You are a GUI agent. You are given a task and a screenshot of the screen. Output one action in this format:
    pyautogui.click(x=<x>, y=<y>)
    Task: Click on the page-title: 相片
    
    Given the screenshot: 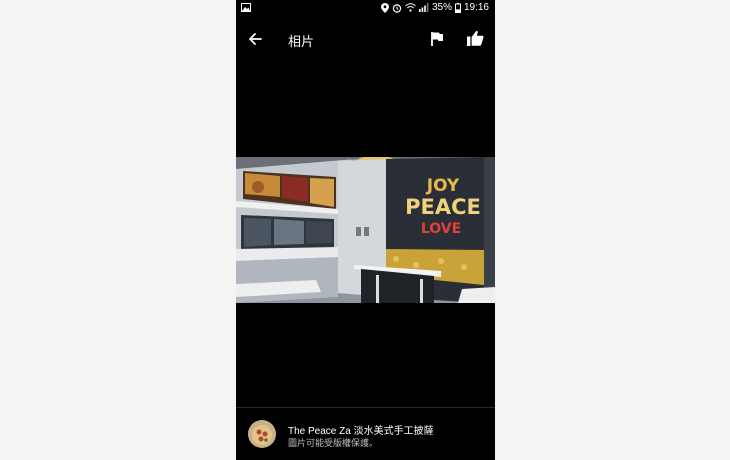 What is the action you would take?
    pyautogui.click(x=301, y=41)
    